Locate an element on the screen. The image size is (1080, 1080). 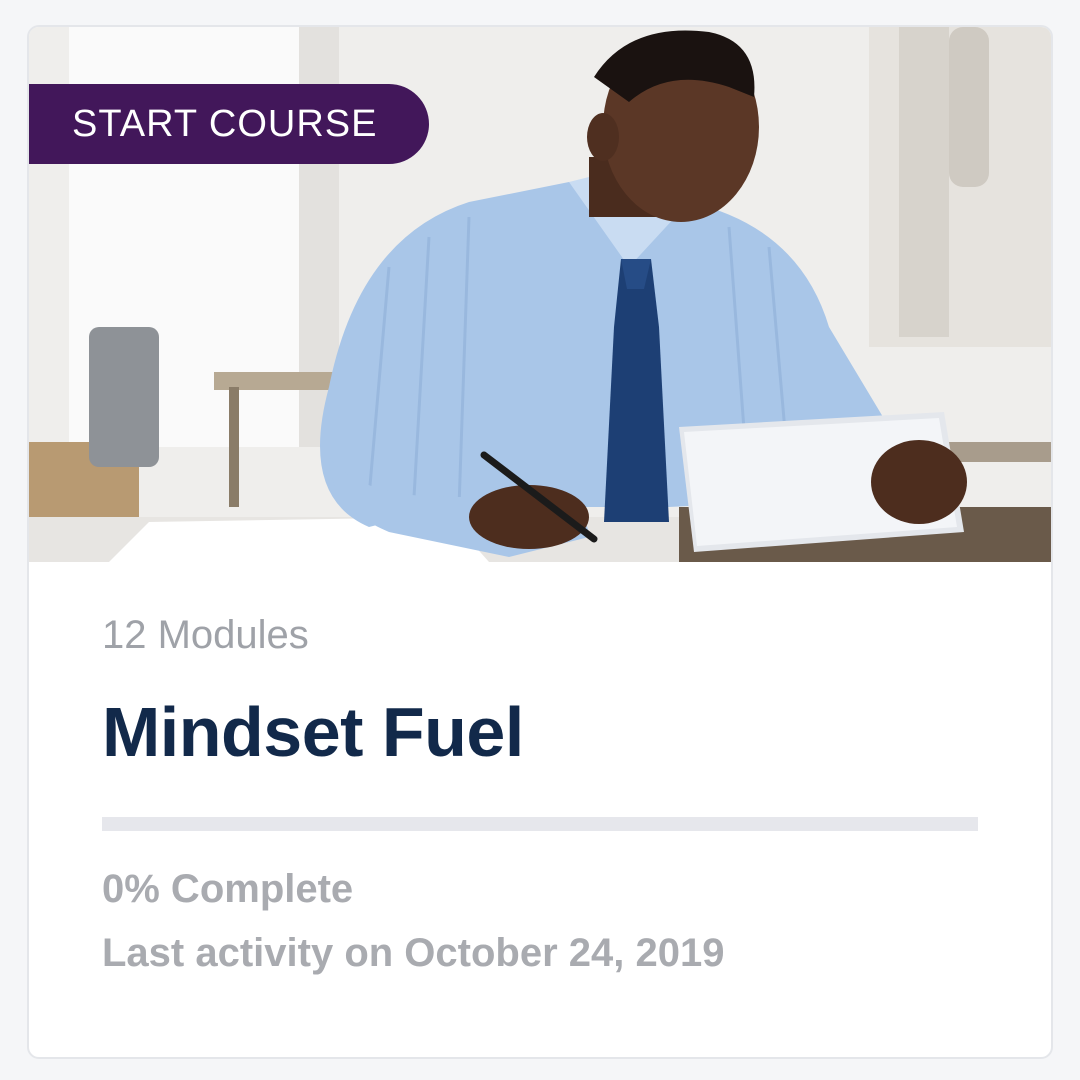
progress-text: 0% Complete is located at coordinates (228, 889).